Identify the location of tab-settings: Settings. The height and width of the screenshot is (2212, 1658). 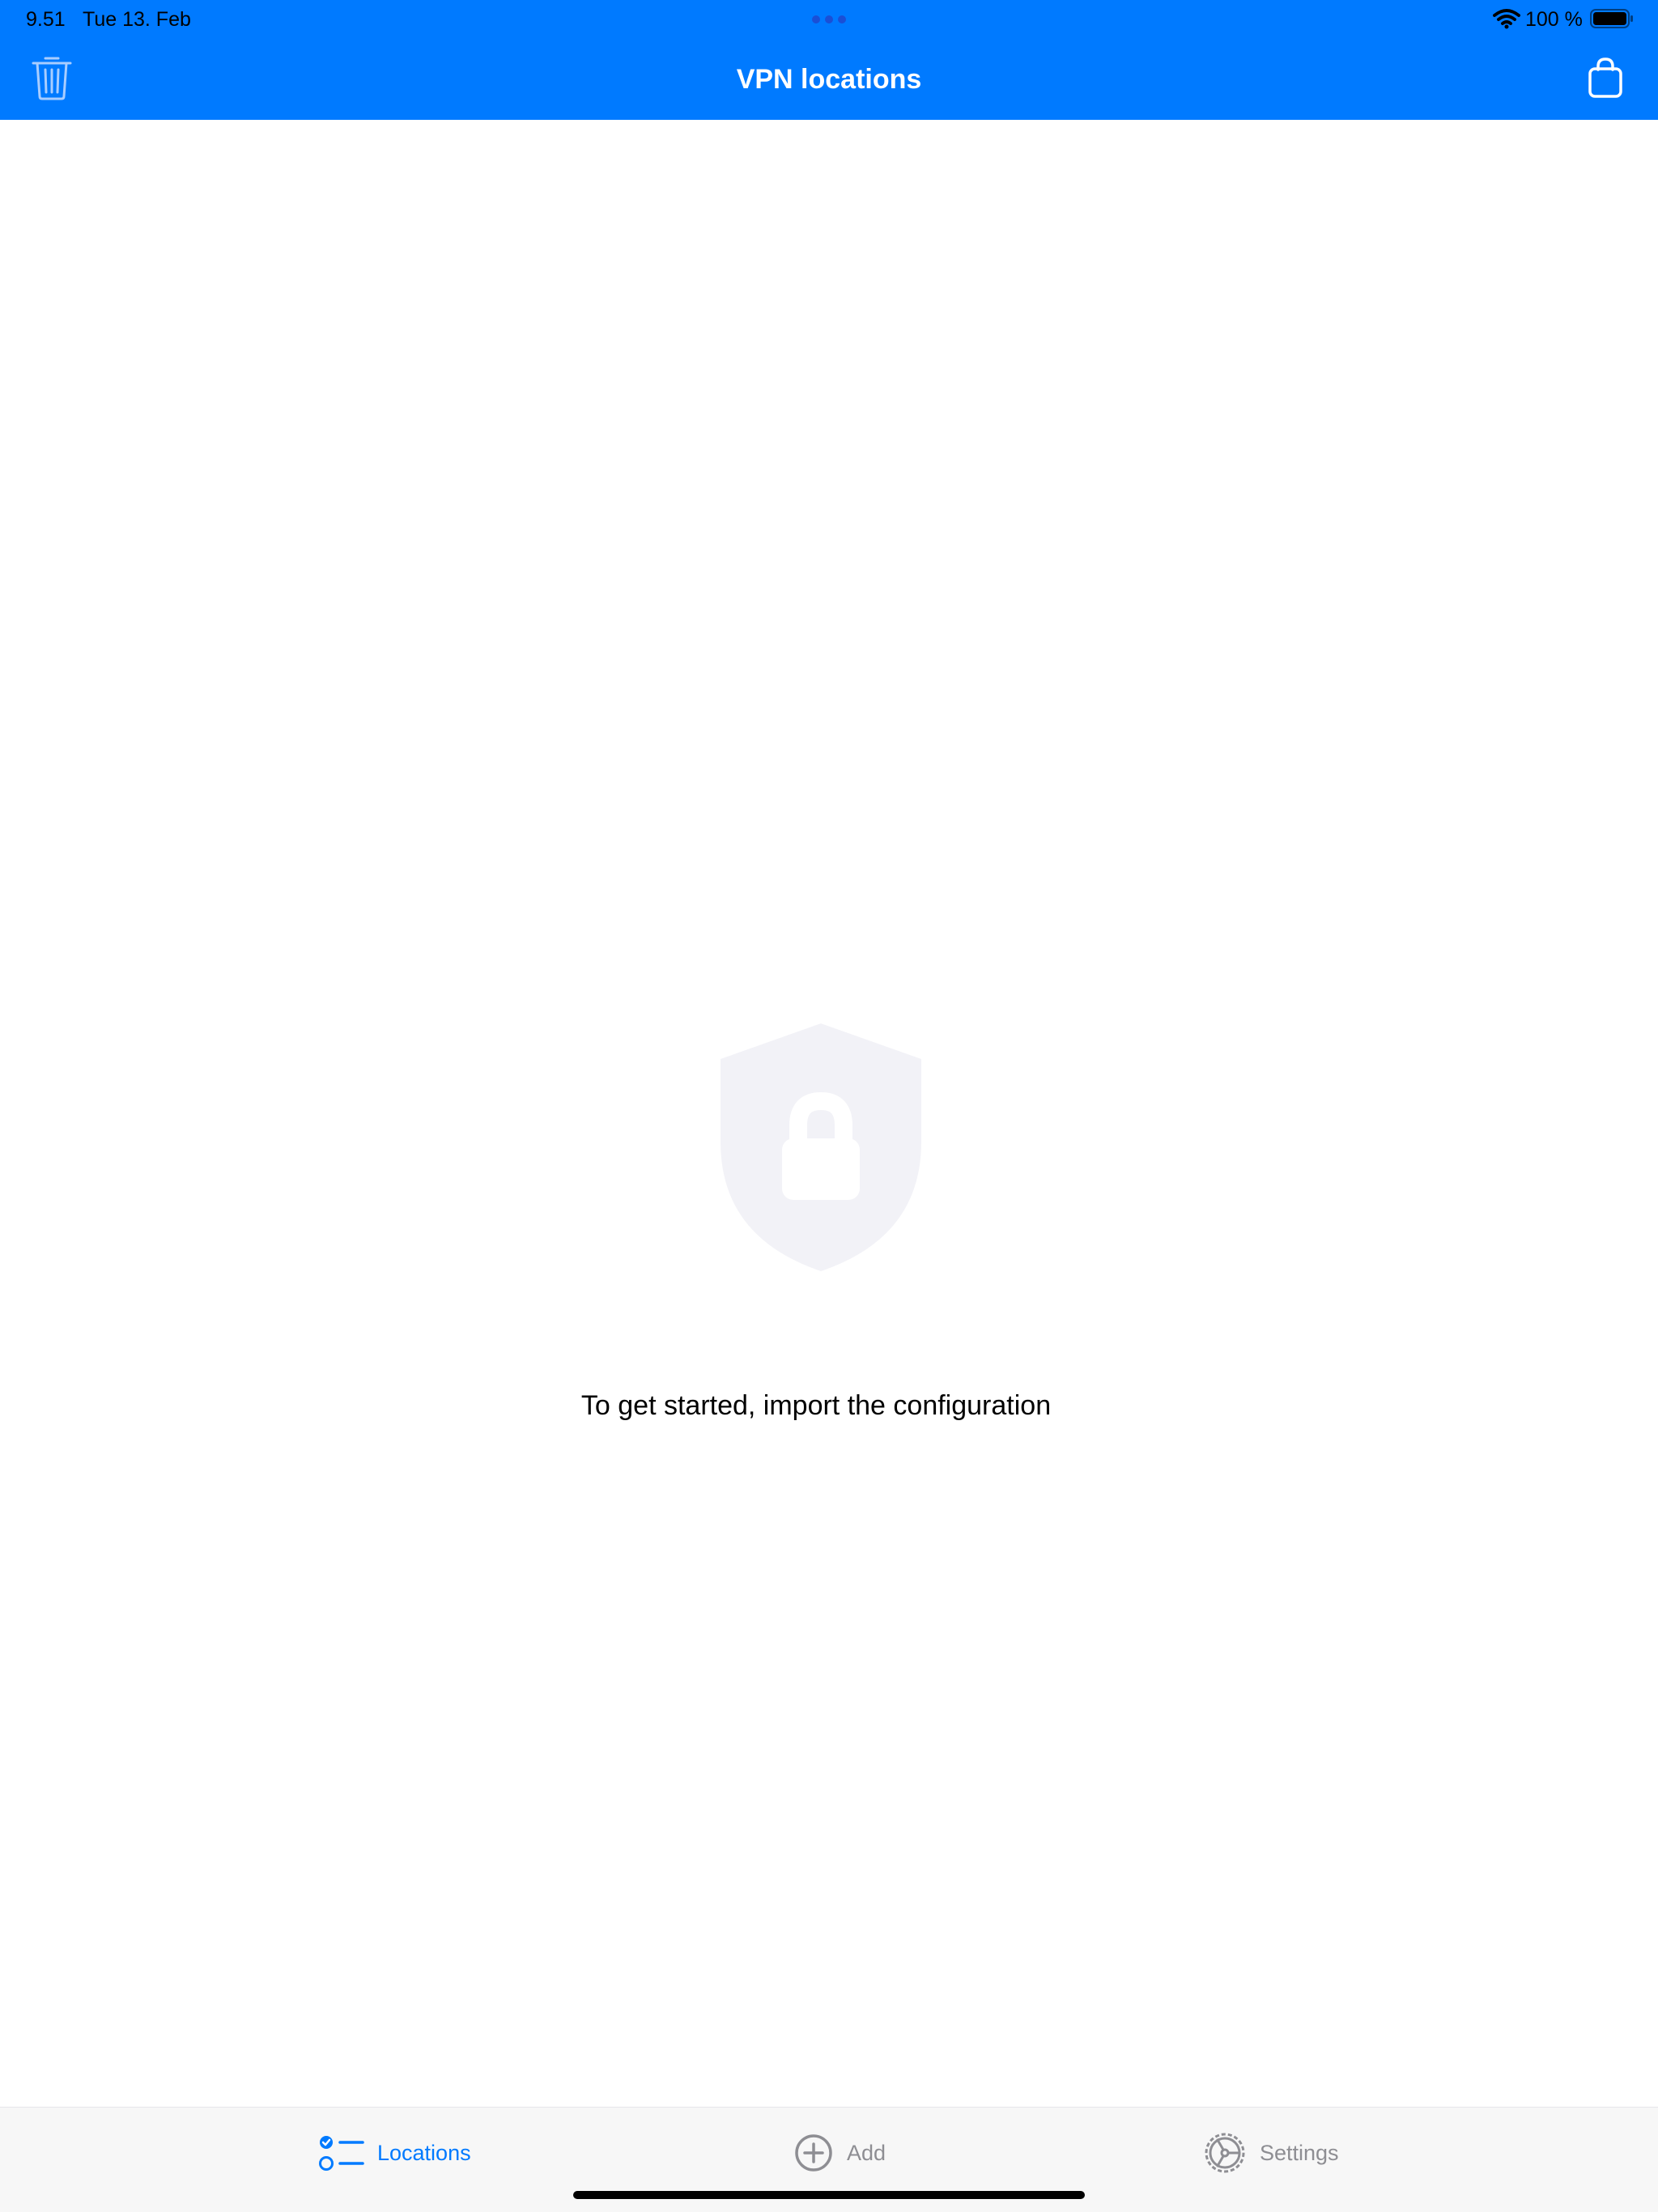
(1271, 2153).